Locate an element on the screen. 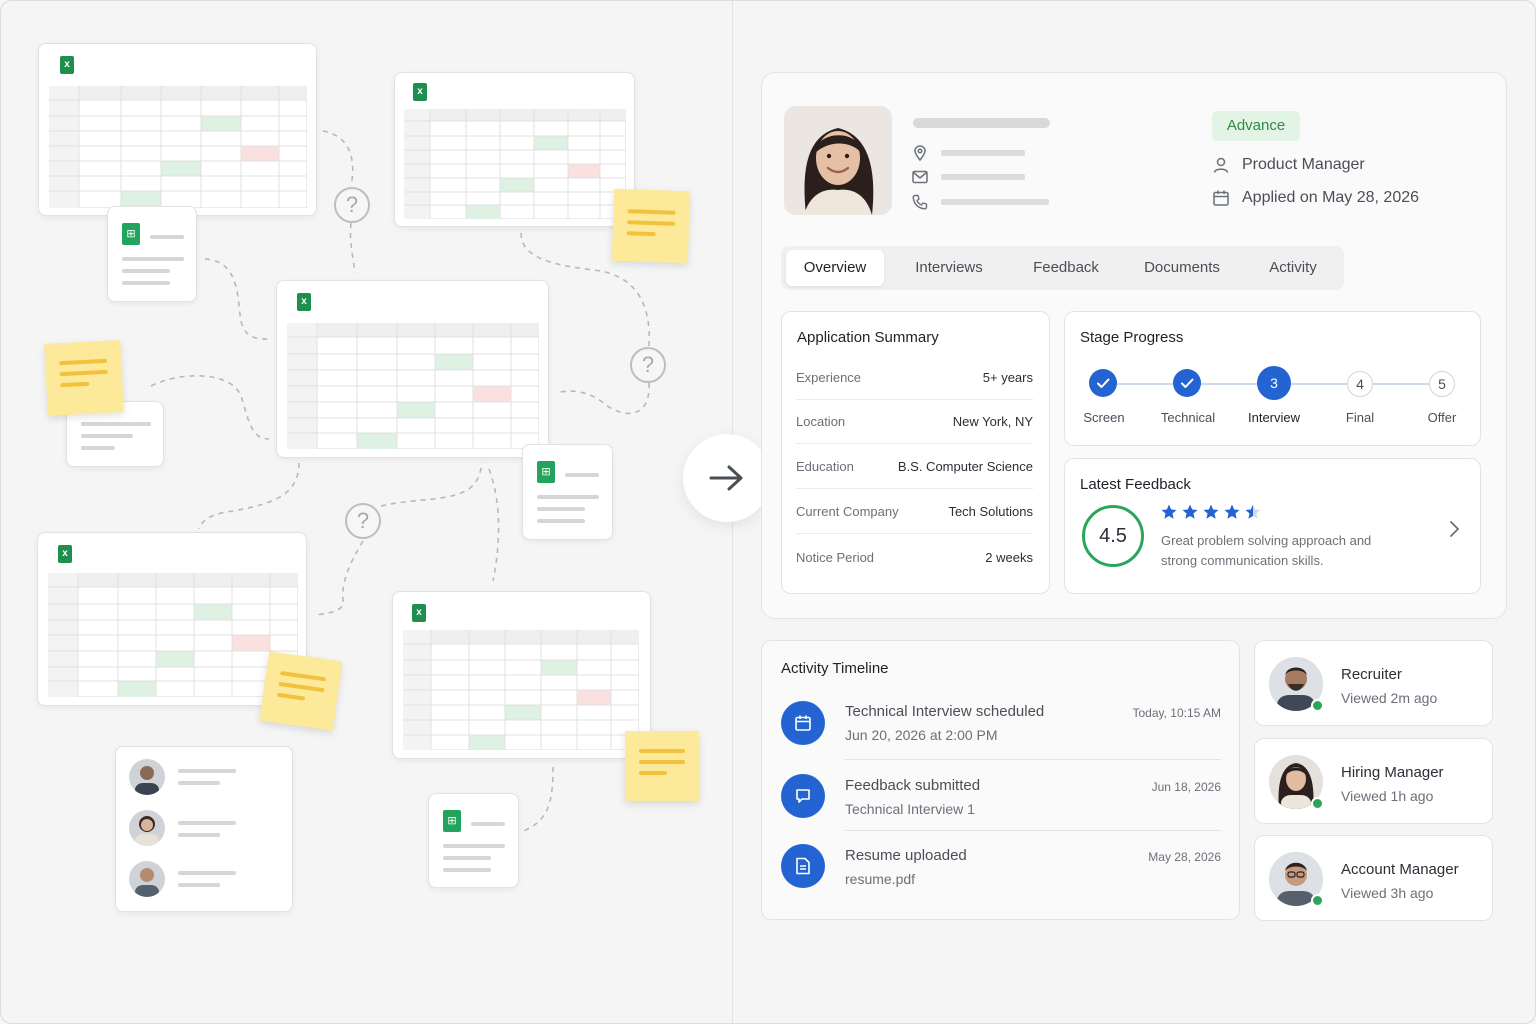 Image resolution: width=1536 pixels, height=1024 pixels. card-title: Application Summary is located at coordinates (868, 337).